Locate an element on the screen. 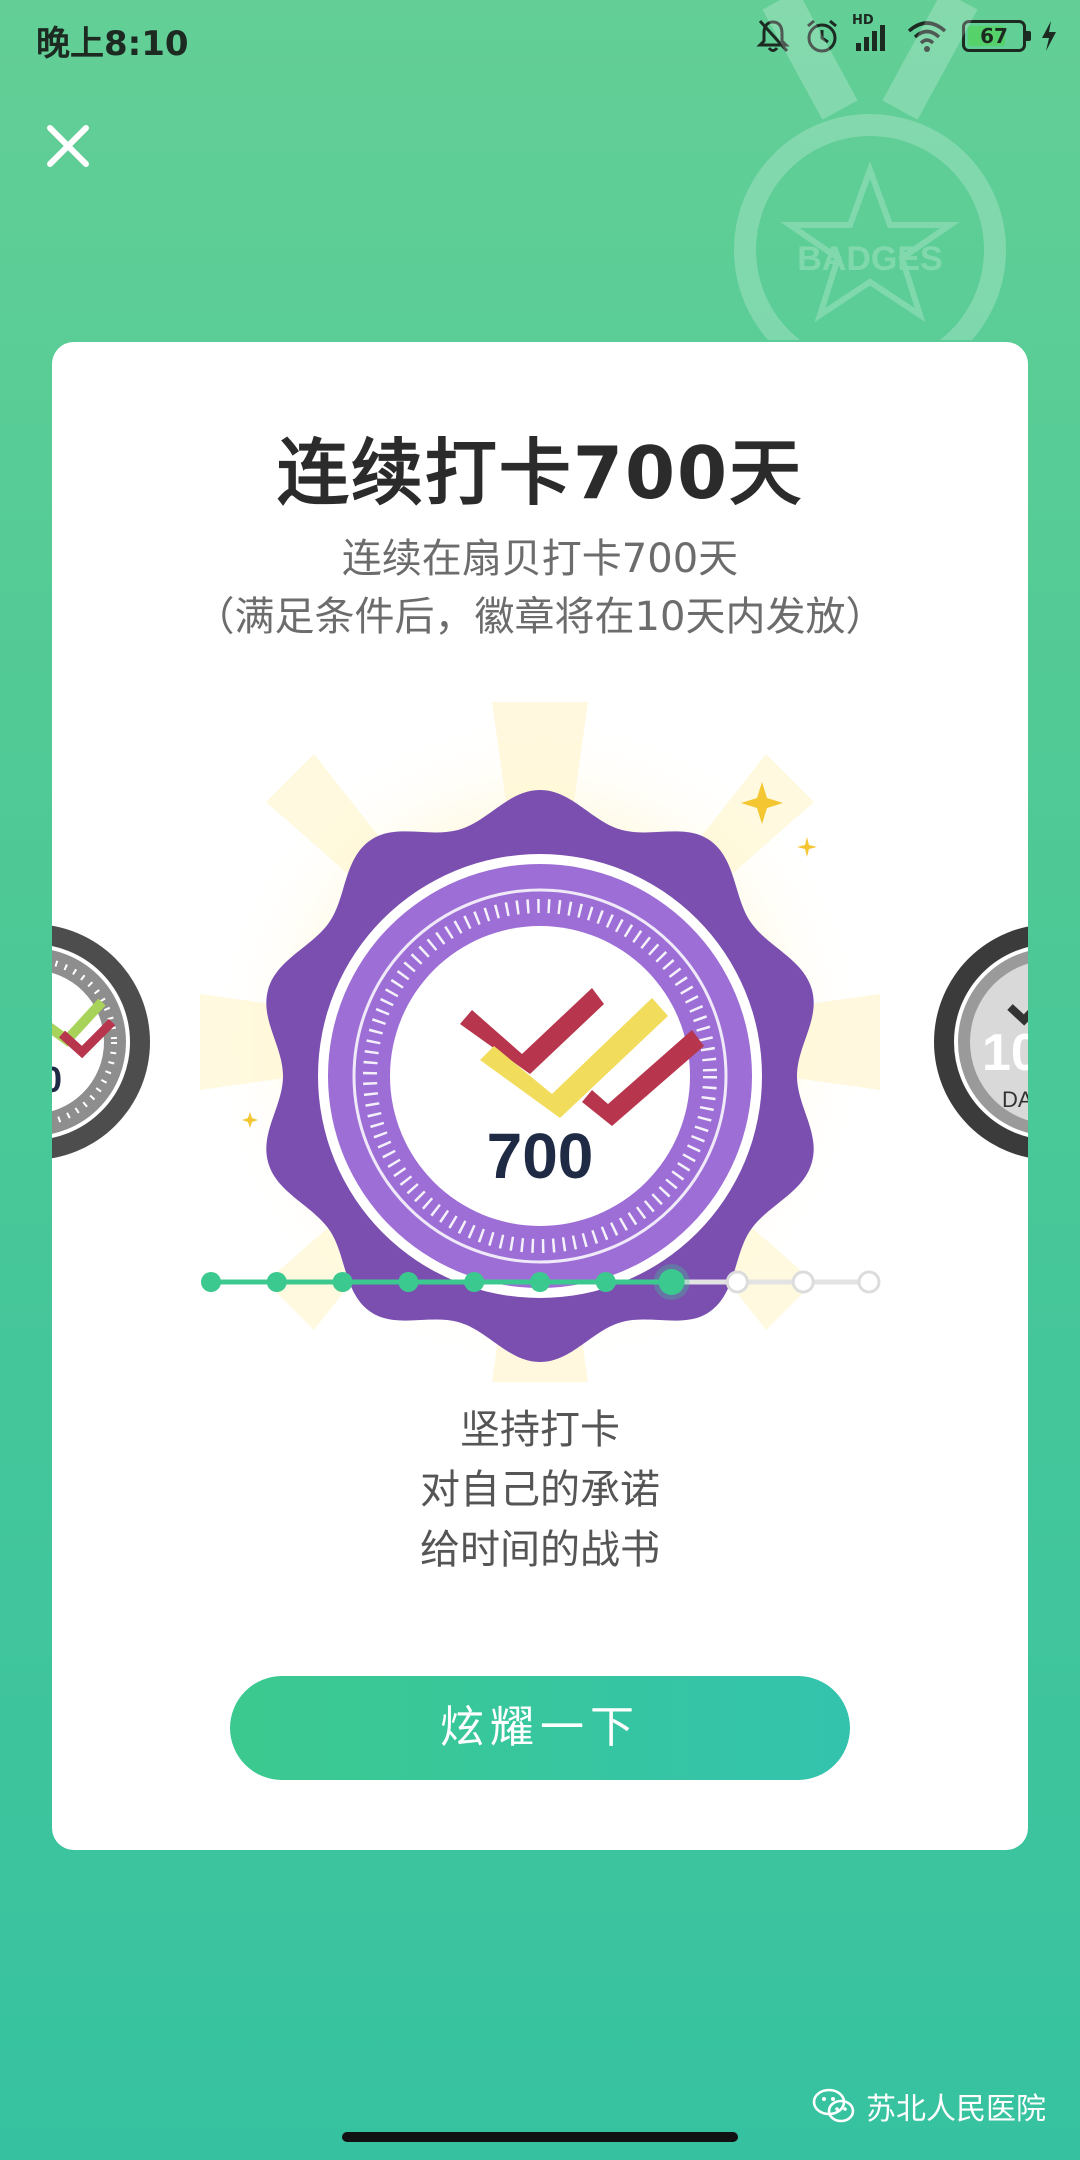 The image size is (1080, 2160). charging-icon is located at coordinates (1049, 36).